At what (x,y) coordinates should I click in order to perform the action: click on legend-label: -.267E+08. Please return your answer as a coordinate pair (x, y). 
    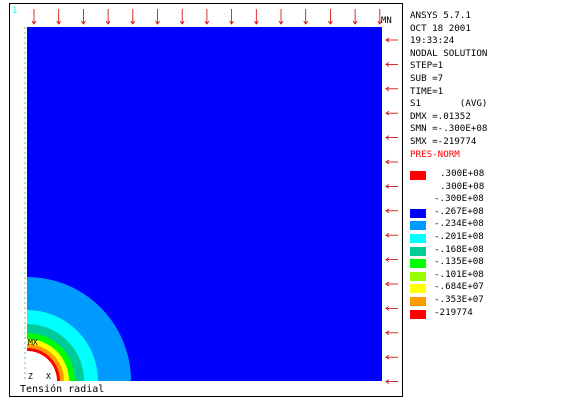
    Looking at the image, I should click on (459, 211).